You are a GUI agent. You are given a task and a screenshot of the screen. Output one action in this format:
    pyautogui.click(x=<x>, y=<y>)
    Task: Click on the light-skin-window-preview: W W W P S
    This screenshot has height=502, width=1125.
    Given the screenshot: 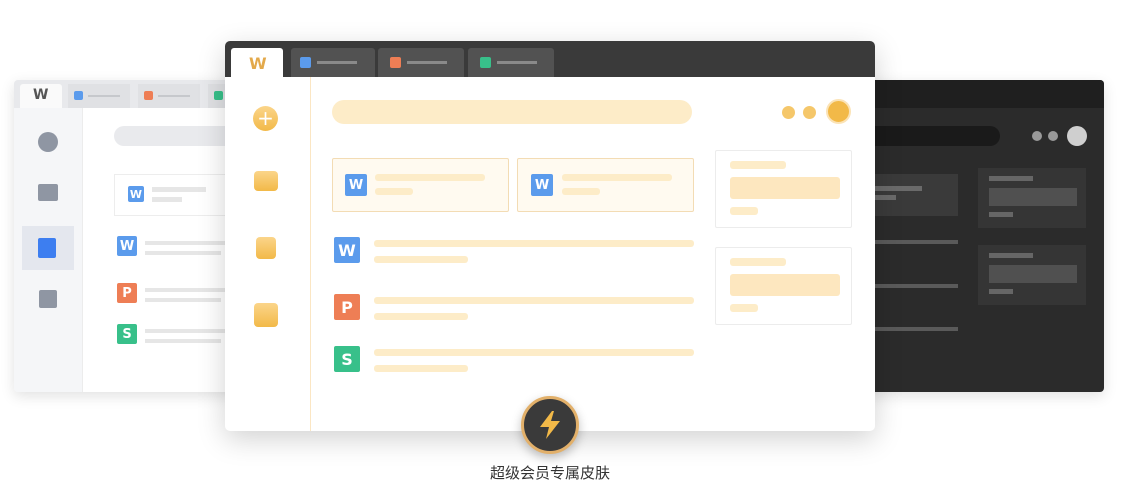 What is the action you would take?
    pyautogui.click(x=134, y=236)
    